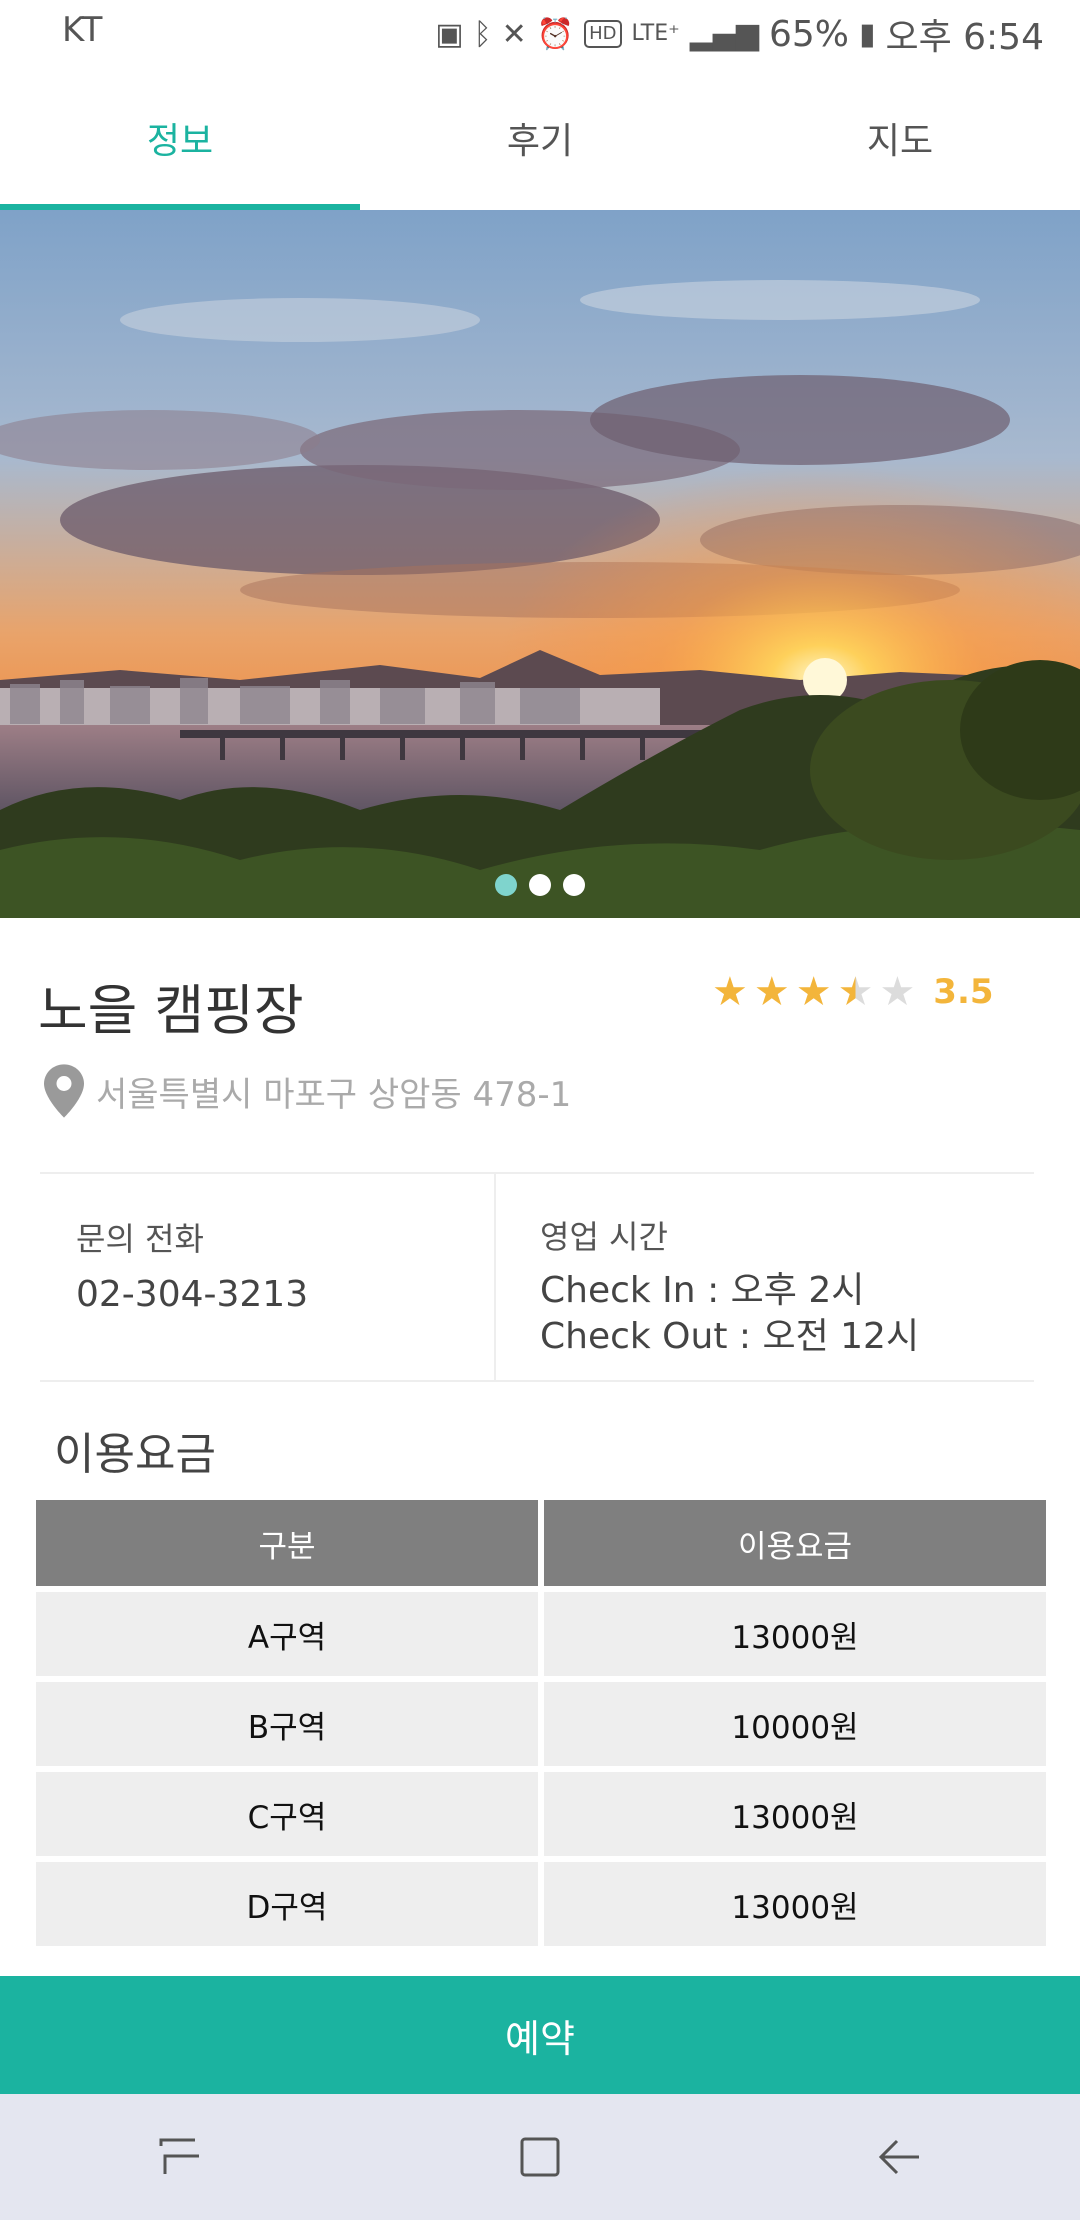  I want to click on carrier-label: KT, so click(82, 30).